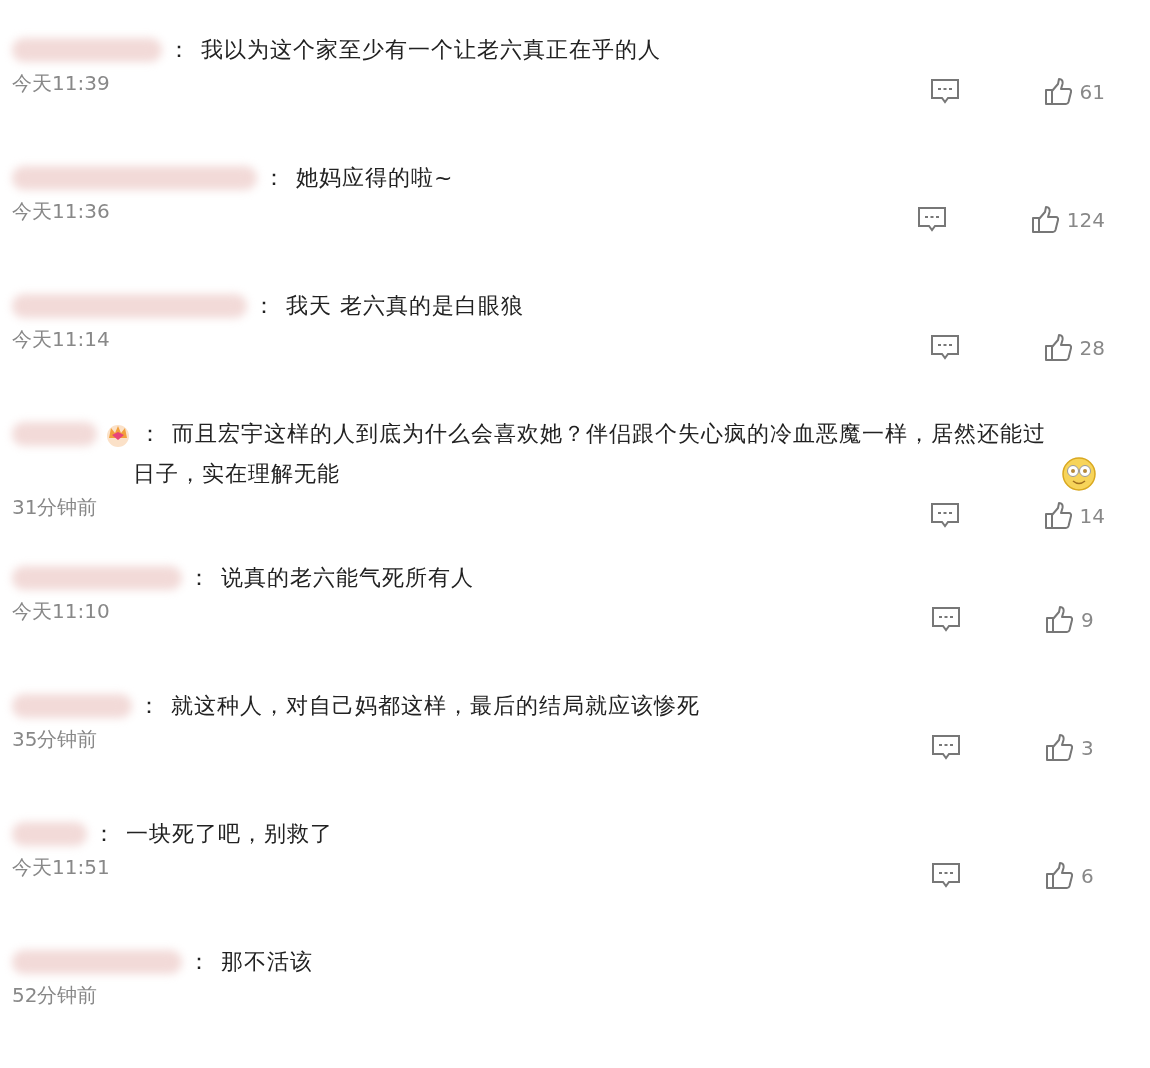 The image size is (1150, 1068). What do you see at coordinates (212, 834) in the screenshot?
I see `comment-text: ： 一块死了吧，别救了` at bounding box center [212, 834].